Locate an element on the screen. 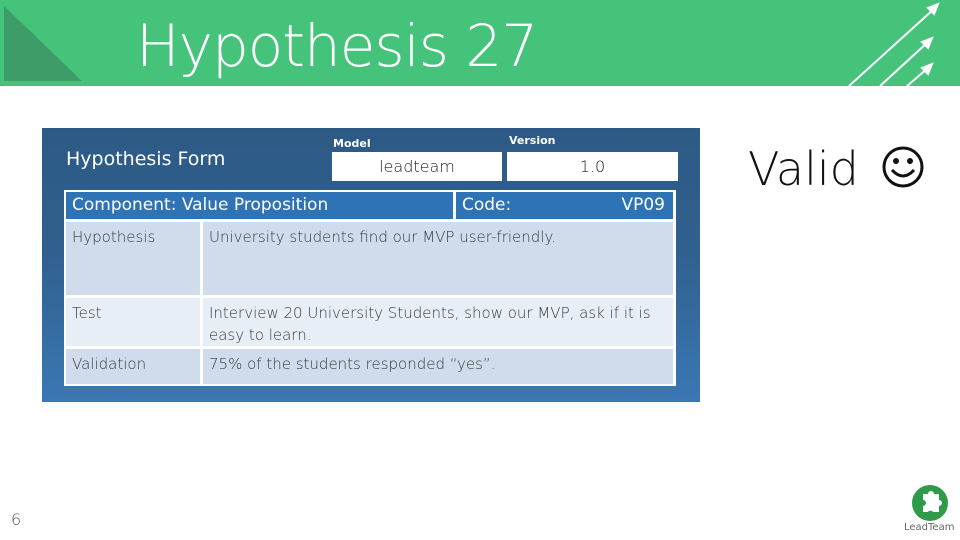  status-text: Valid is located at coordinates (803, 169).